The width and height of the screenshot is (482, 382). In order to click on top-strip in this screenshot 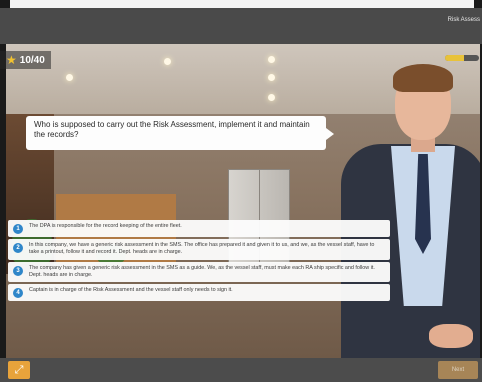, I will do `click(242, 4)`.